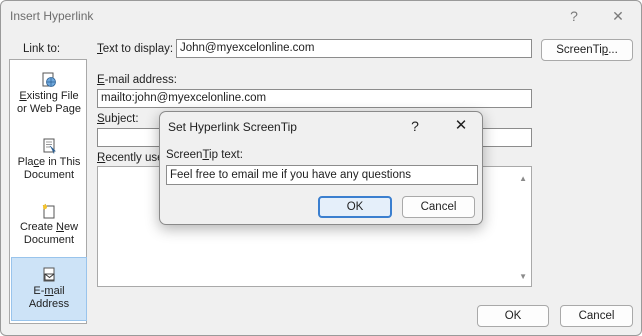 Image resolution: width=642 pixels, height=336 pixels. What do you see at coordinates (574, 16) in the screenshot?
I see `help-button: ?` at bounding box center [574, 16].